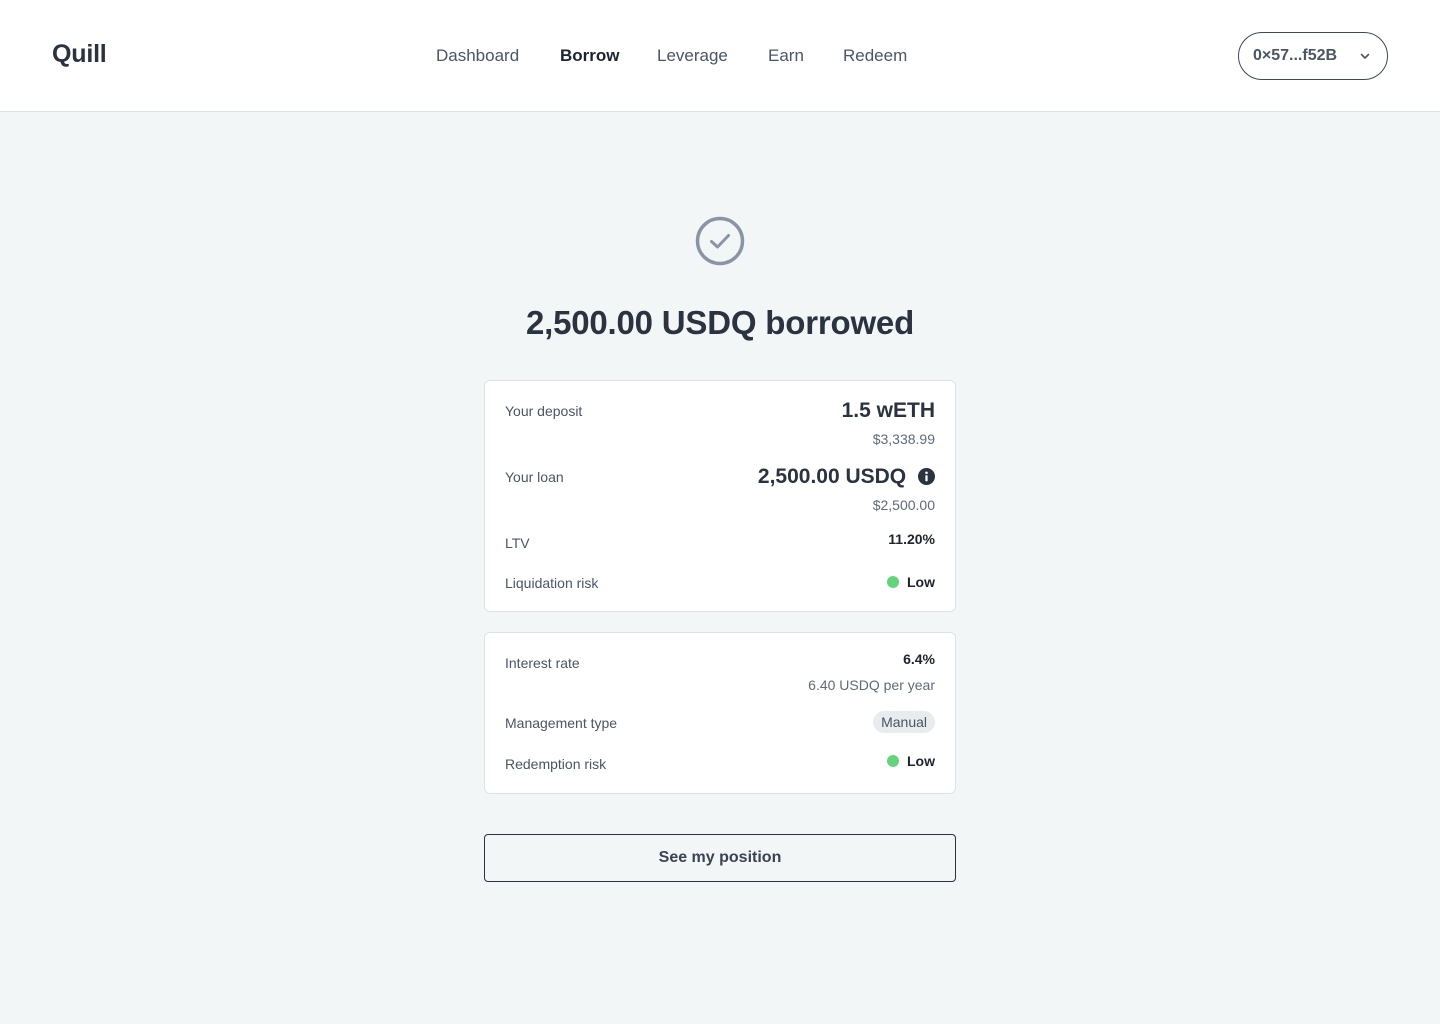  Describe the element at coordinates (921, 582) in the screenshot. I see `liquidation-risk-text: Low` at that location.